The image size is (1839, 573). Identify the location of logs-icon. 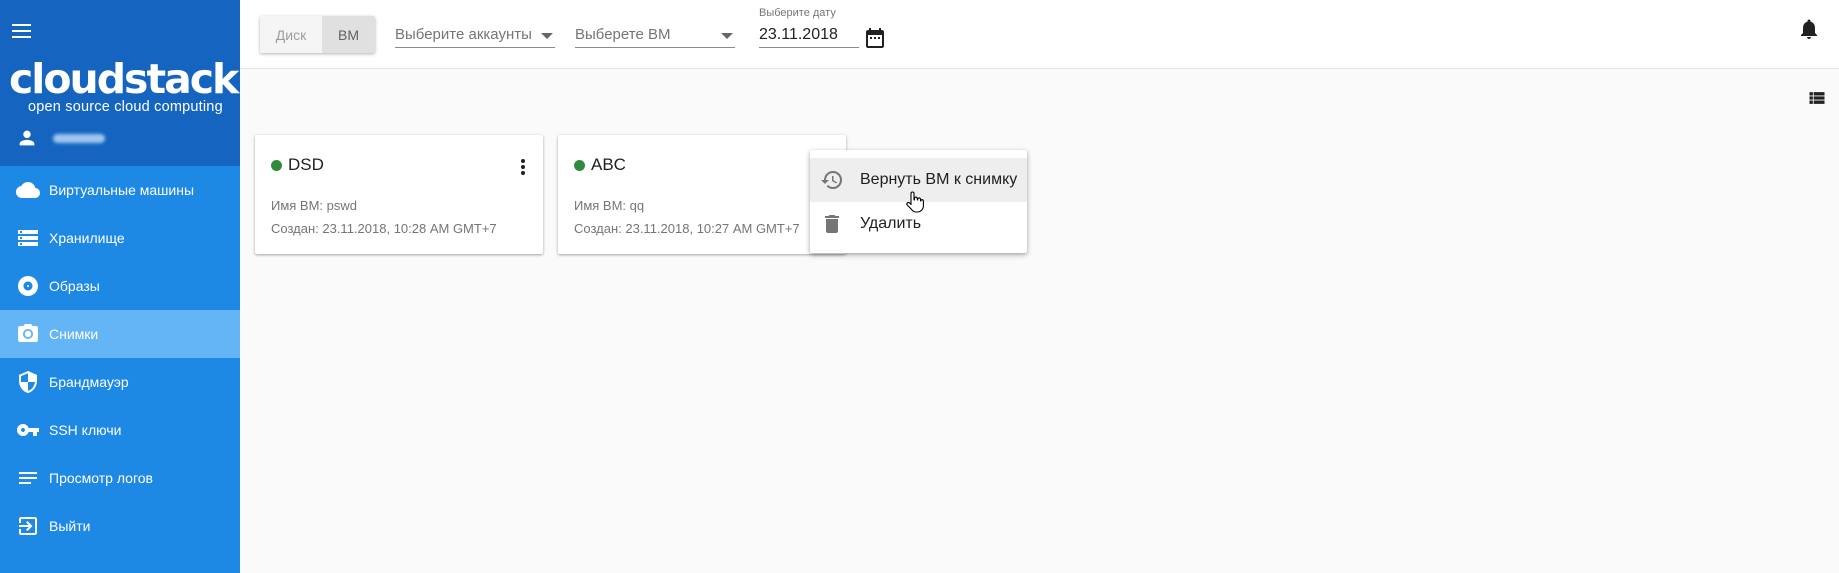
(28, 478).